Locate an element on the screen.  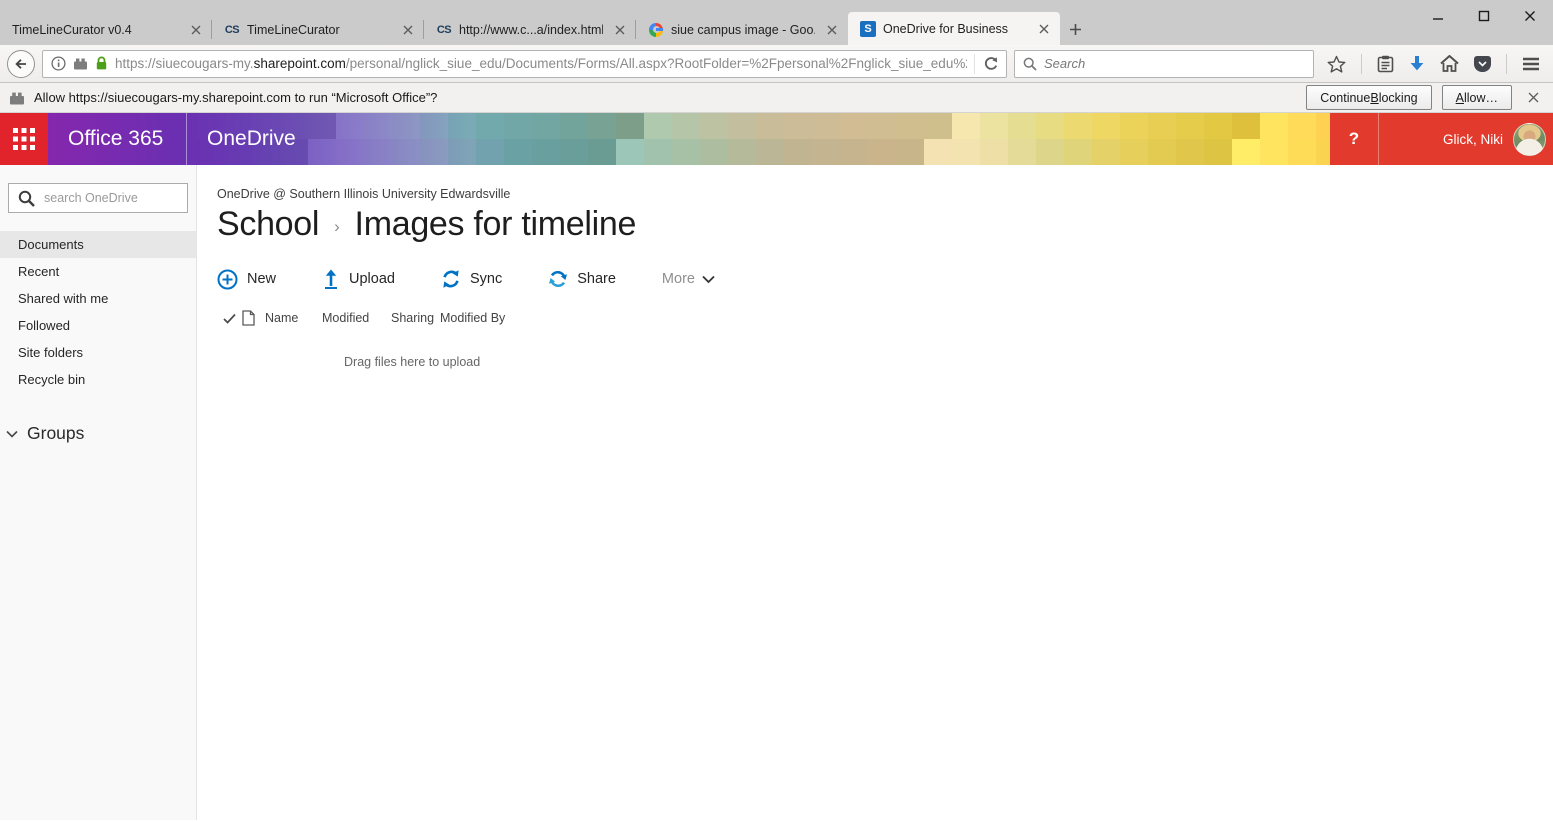
user-menu: Glick, Niki is located at coordinates (1466, 139).